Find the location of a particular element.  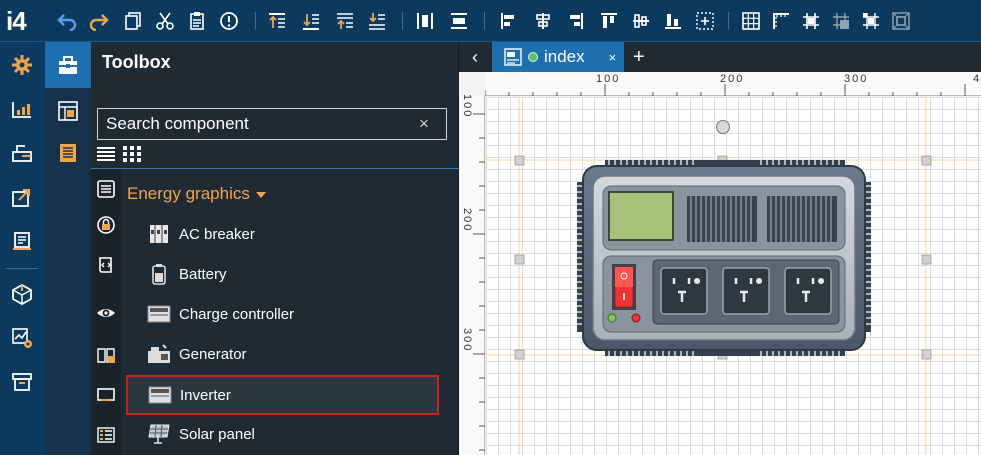

close-tab-icon: × is located at coordinates (613, 57).